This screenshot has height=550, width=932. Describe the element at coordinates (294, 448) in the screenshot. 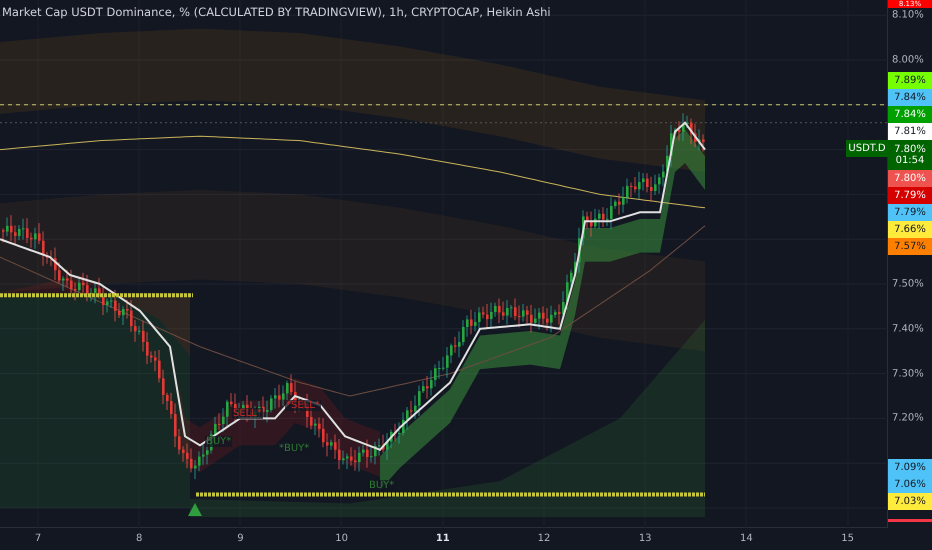

I see `buy-signal-label: *BUY*` at that location.